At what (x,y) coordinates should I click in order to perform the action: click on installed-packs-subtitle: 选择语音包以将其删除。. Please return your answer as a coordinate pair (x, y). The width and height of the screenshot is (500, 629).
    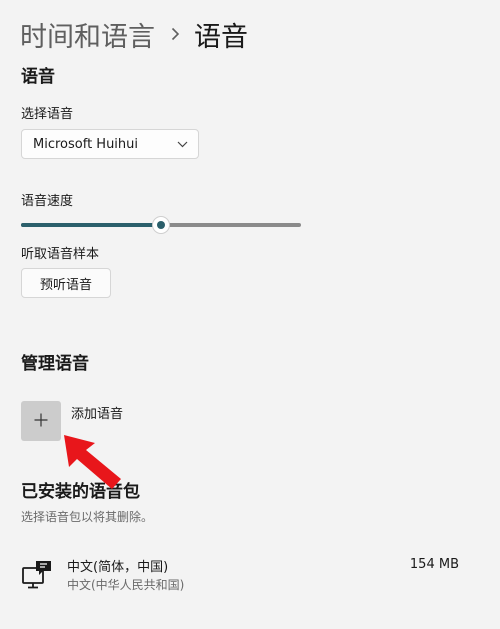
    Looking at the image, I should click on (87, 517).